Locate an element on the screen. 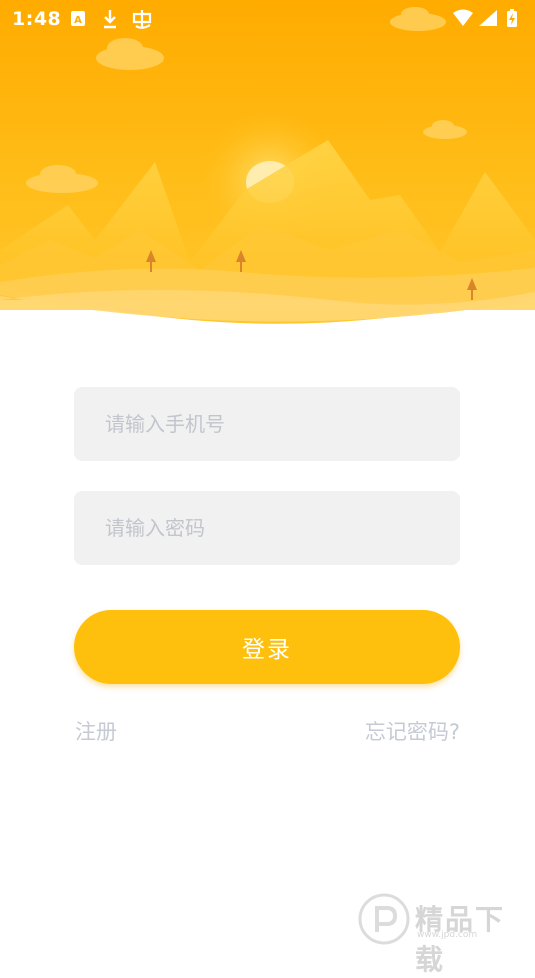 The width and height of the screenshot is (535, 978). login-button-label: 登录 is located at coordinates (267, 650).